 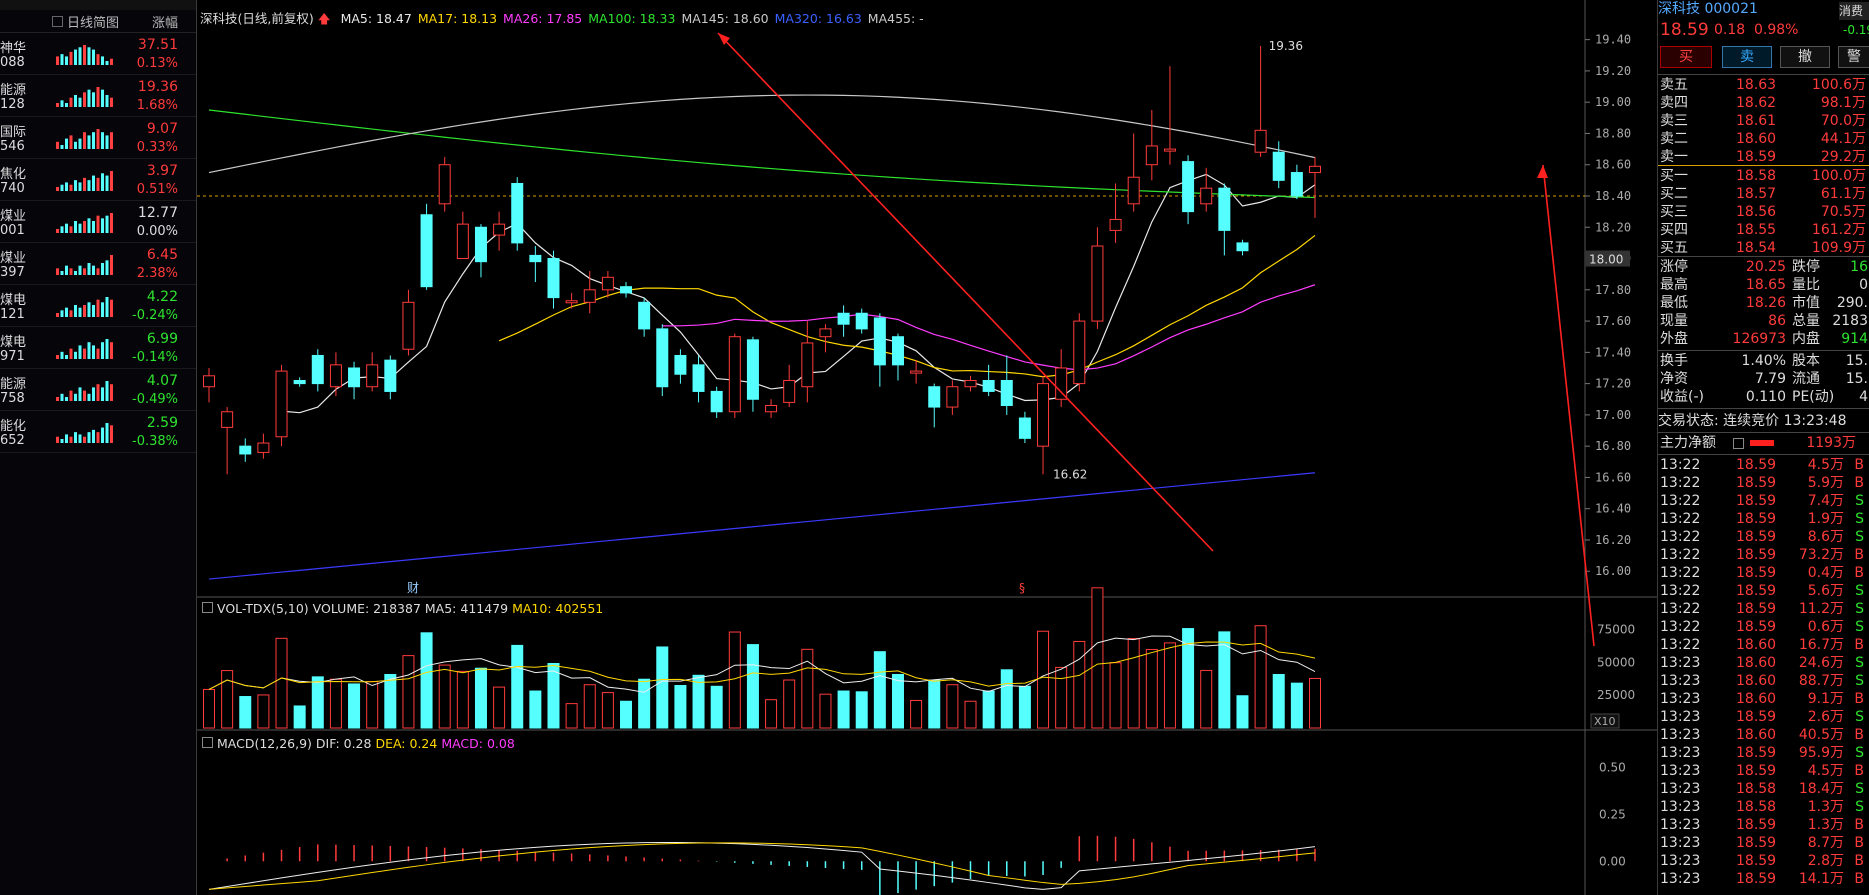 I want to click on watchlist-col-change: 涨幅, so click(x=165, y=21).